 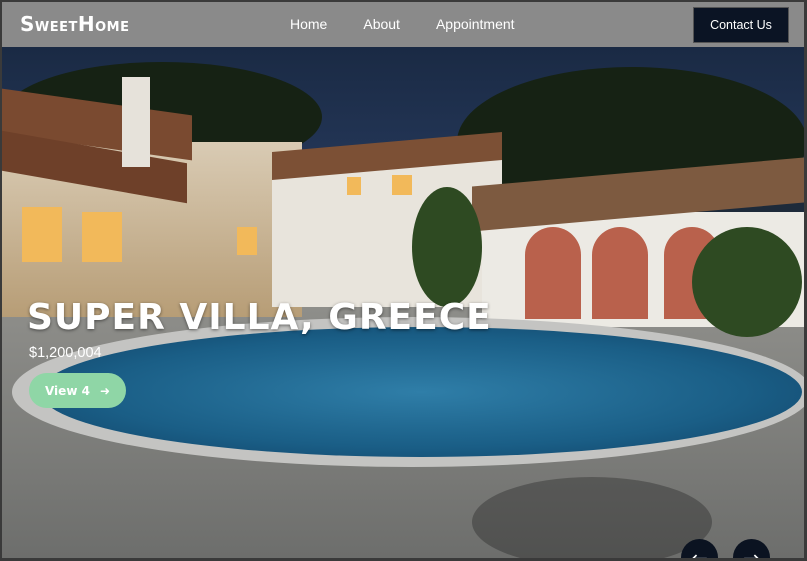 I want to click on arrow-left-icon: ←, so click(x=699, y=552).